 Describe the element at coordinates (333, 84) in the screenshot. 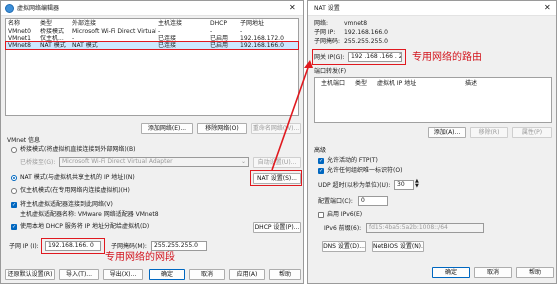

I see `pf-header: 主机端口` at that location.